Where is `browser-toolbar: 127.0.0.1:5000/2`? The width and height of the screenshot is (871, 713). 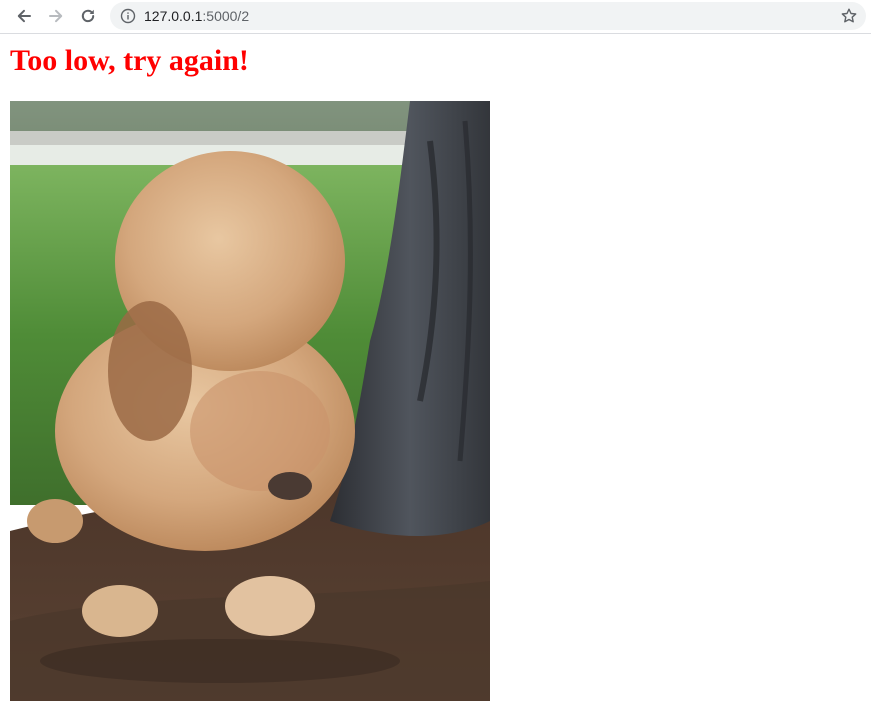
browser-toolbar: 127.0.0.1:5000/2 is located at coordinates (435, 17).